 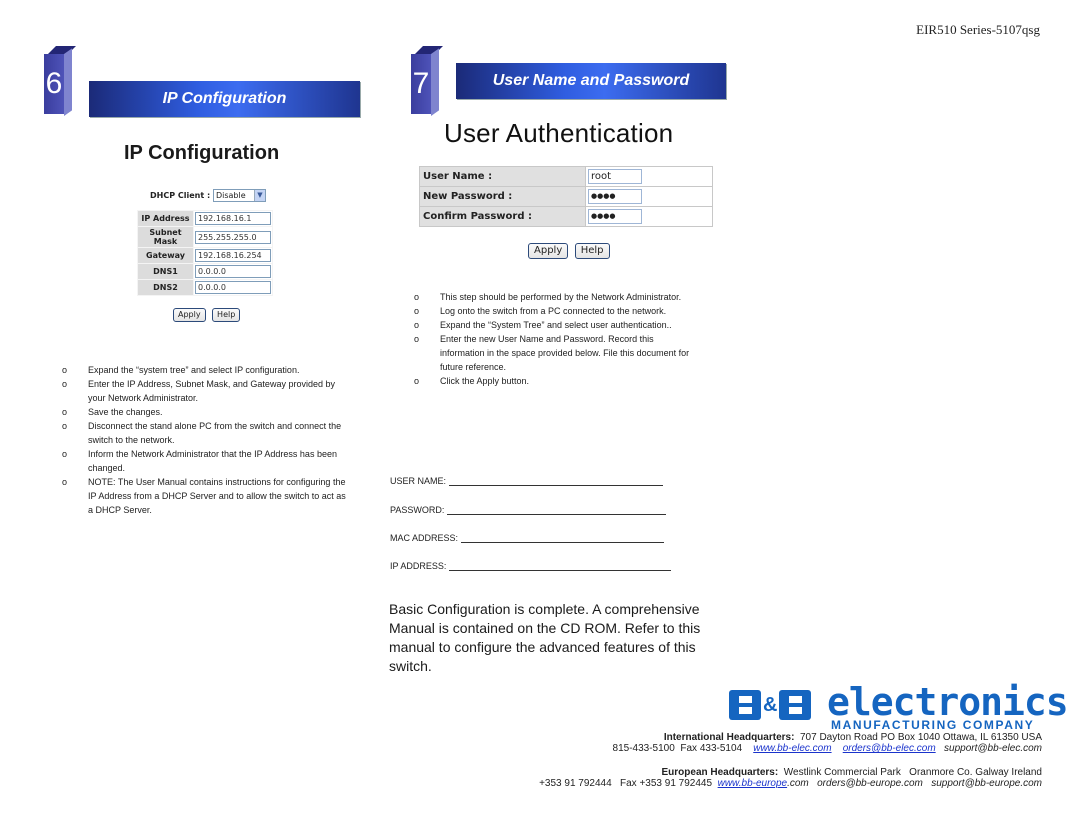 I want to click on record-label: IP ADDRESS:, so click(x=418, y=566).